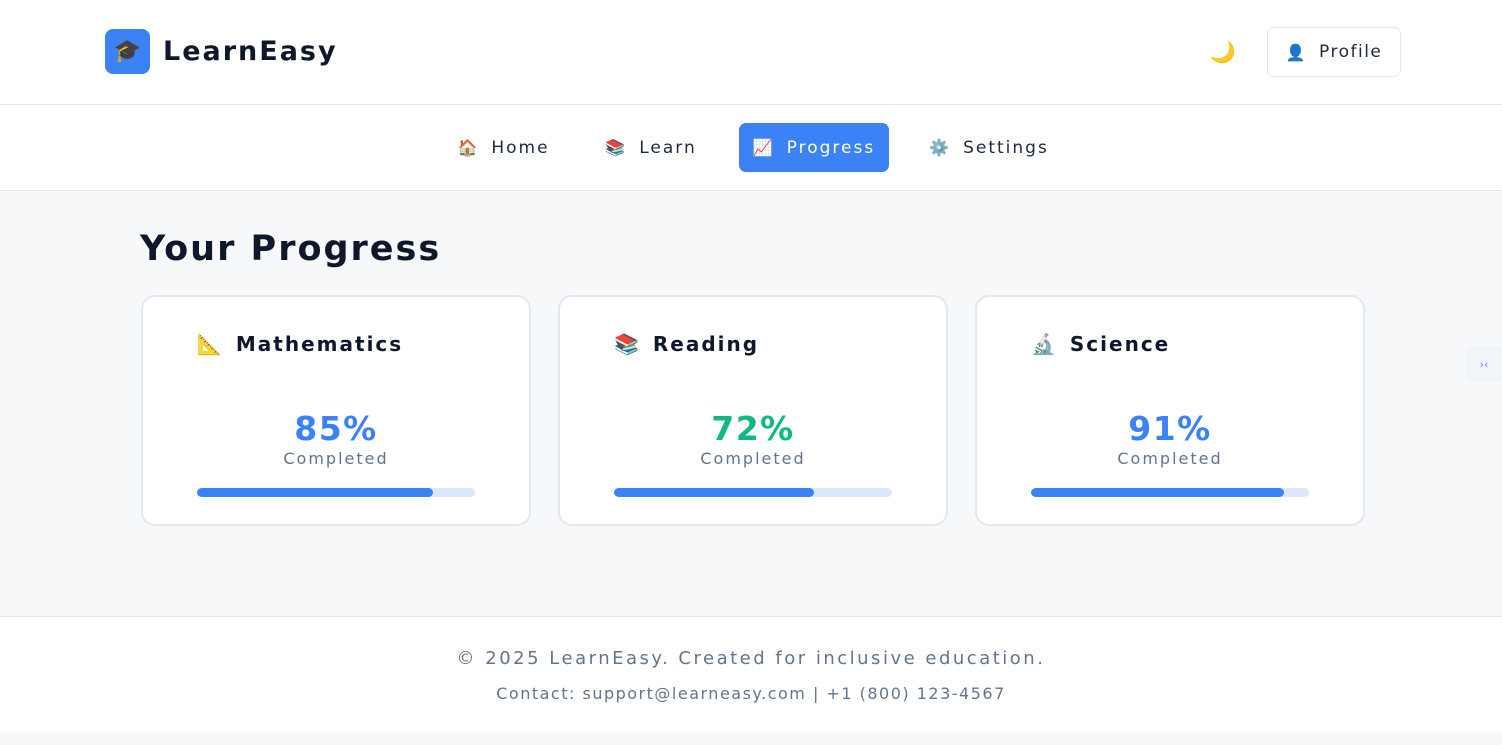 The height and width of the screenshot is (745, 1502). I want to click on profile-button: 👤 Profile, so click(1334, 52).